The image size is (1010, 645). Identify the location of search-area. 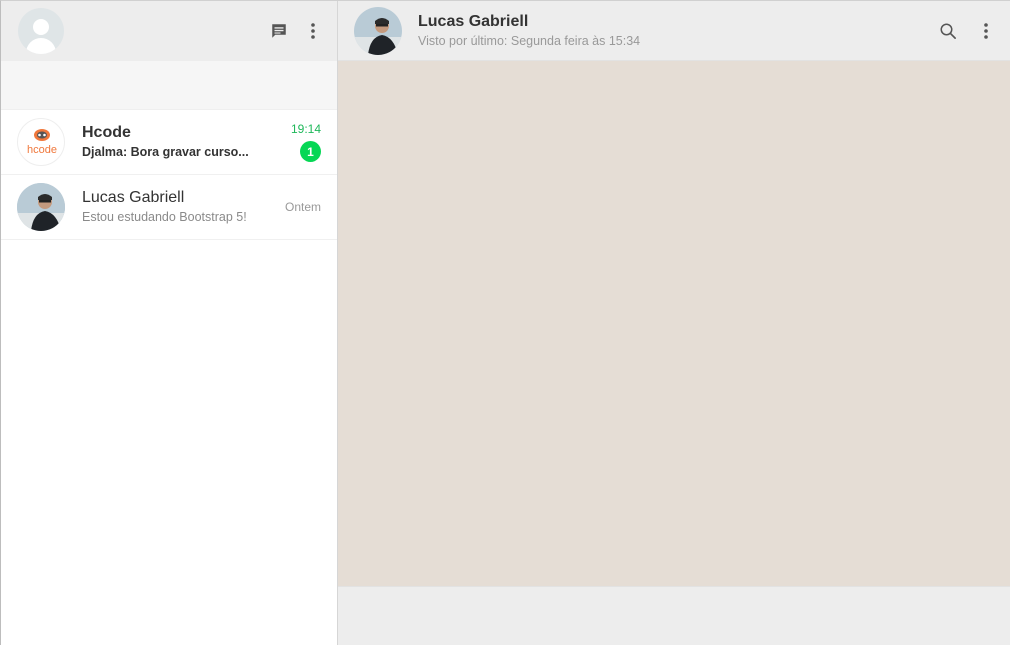
(169, 85).